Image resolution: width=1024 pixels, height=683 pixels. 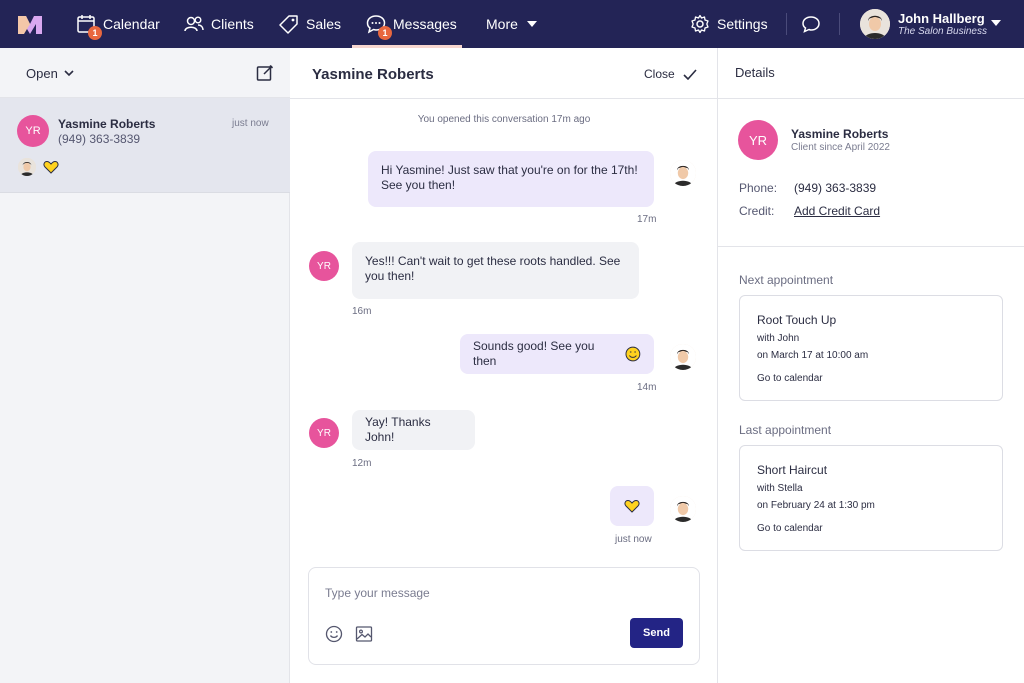 I want to click on client-name: Yasmine Roberts, so click(x=839, y=134).